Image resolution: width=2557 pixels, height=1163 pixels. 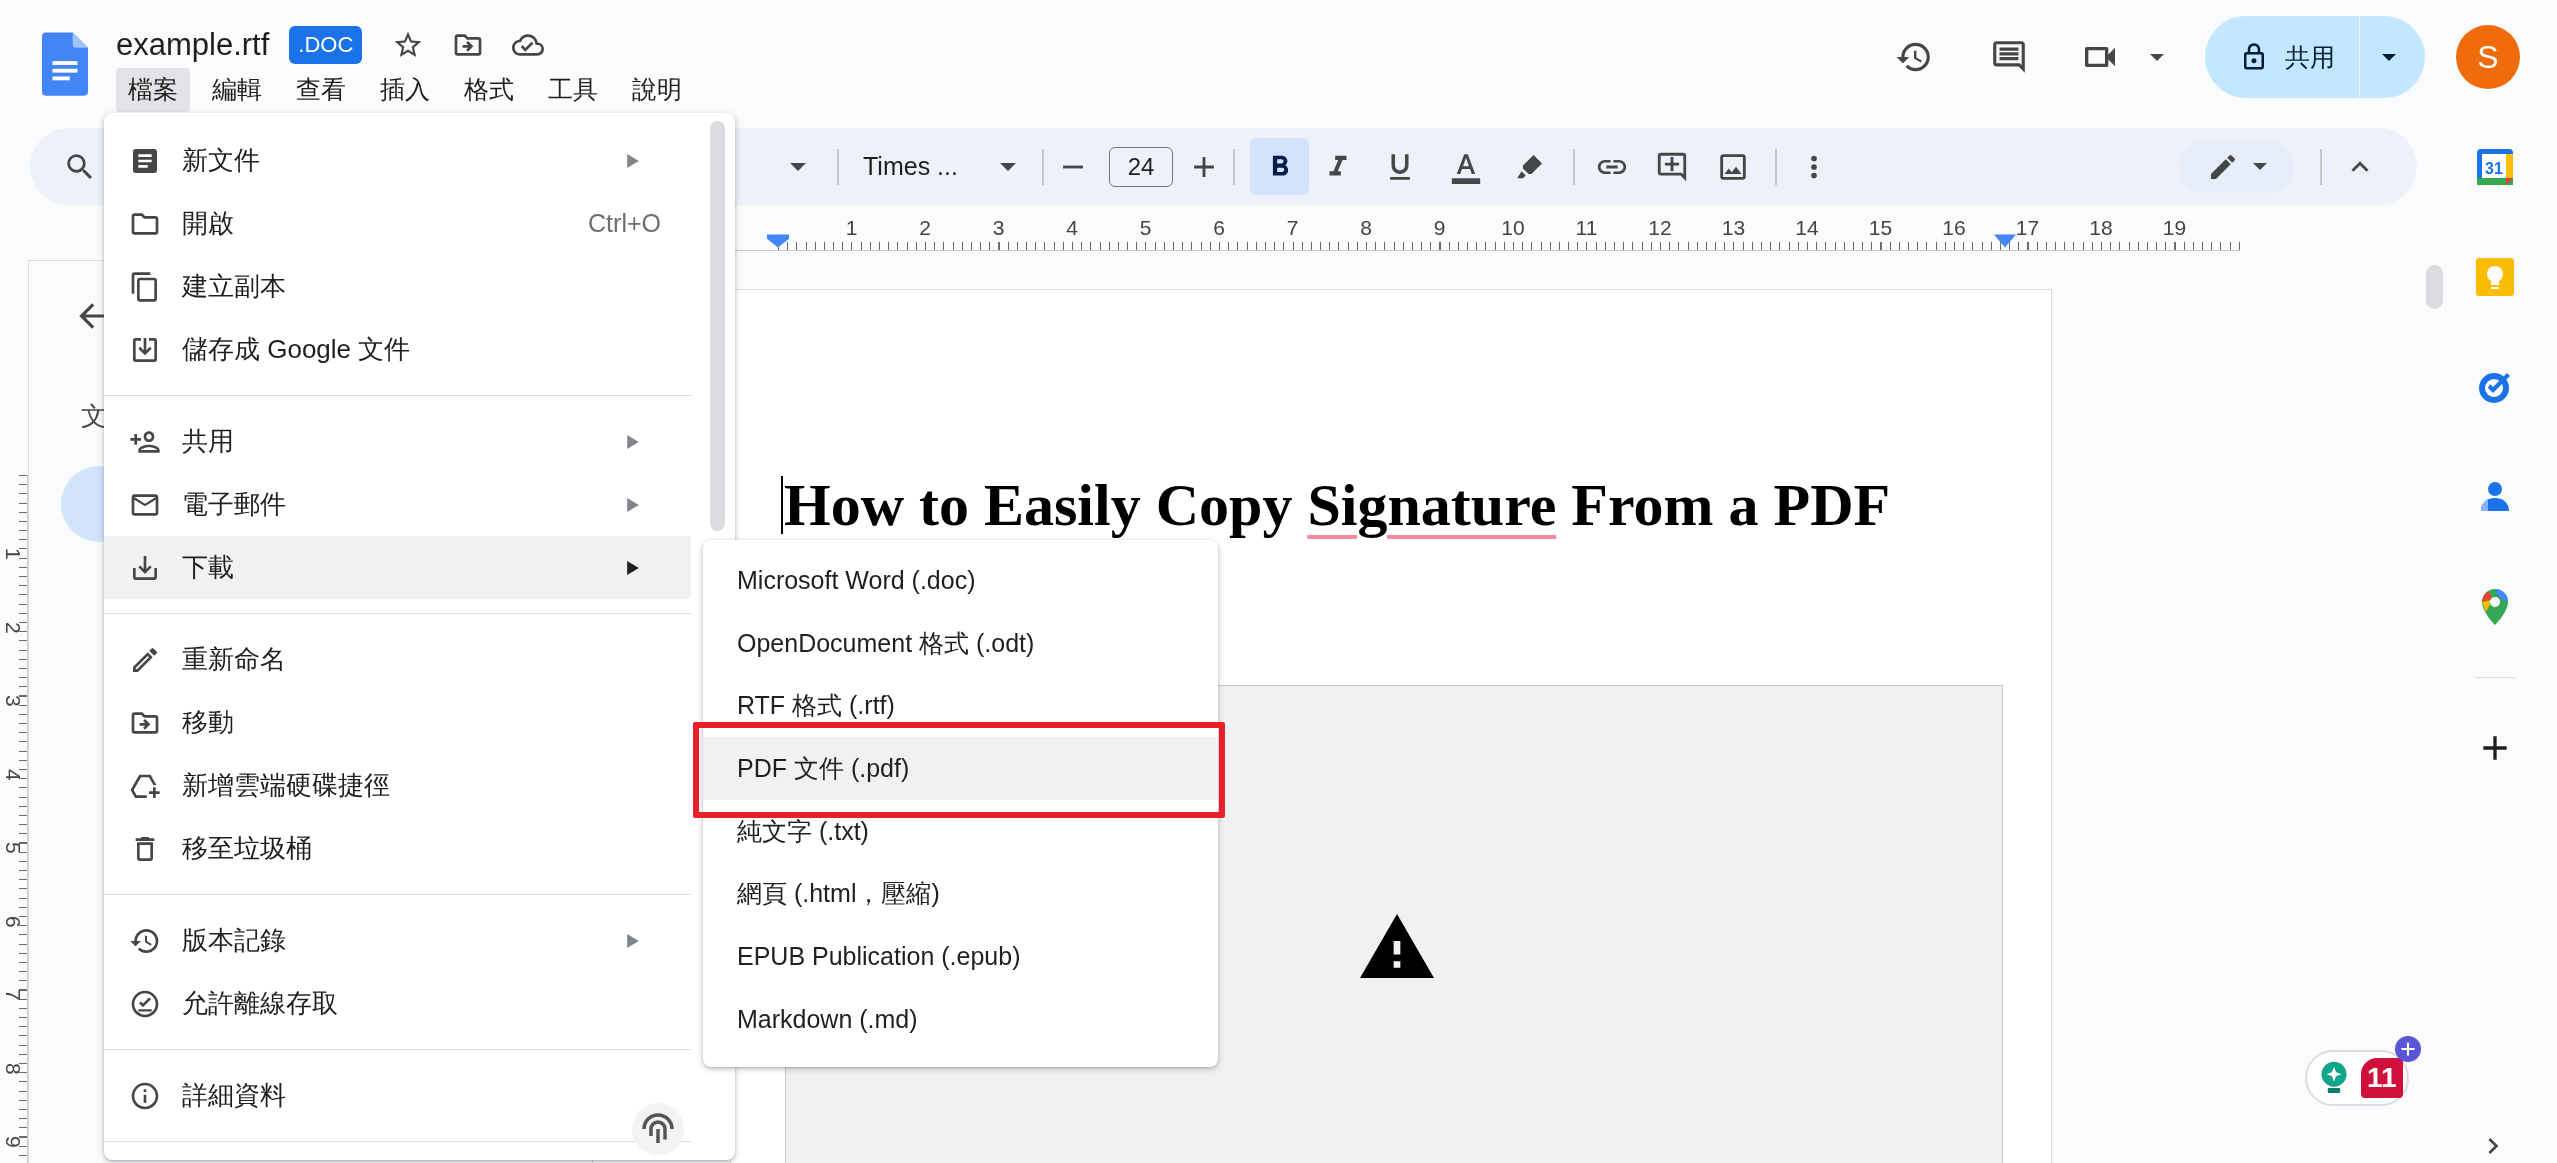 I want to click on ruler-number: 2, so click(x=14, y=628).